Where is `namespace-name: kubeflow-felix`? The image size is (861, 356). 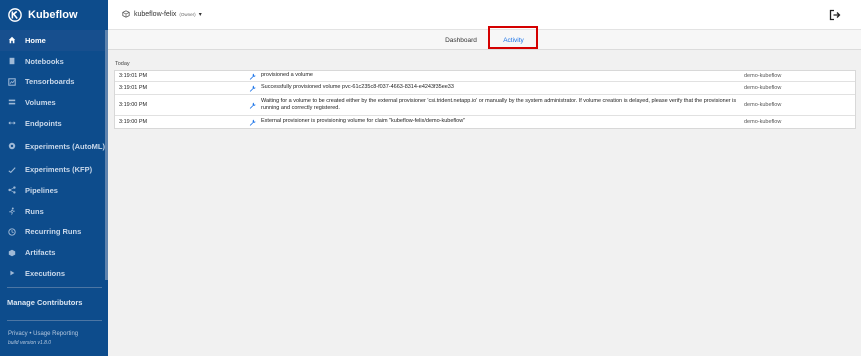 namespace-name: kubeflow-felix is located at coordinates (155, 14).